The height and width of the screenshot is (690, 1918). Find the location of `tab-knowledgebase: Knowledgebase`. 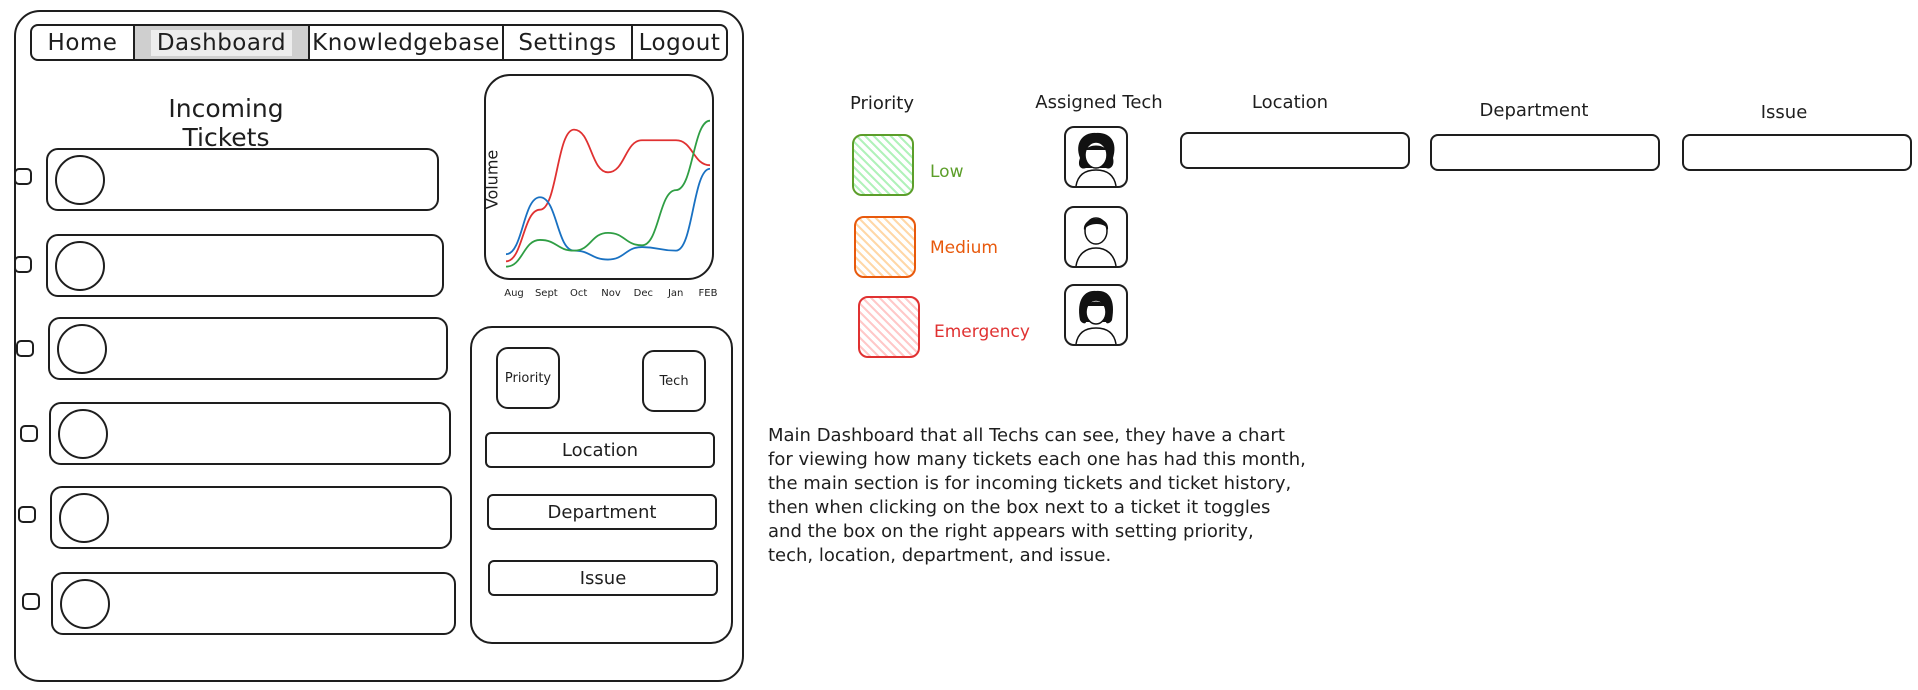

tab-knowledgebase: Knowledgebase is located at coordinates (407, 42).